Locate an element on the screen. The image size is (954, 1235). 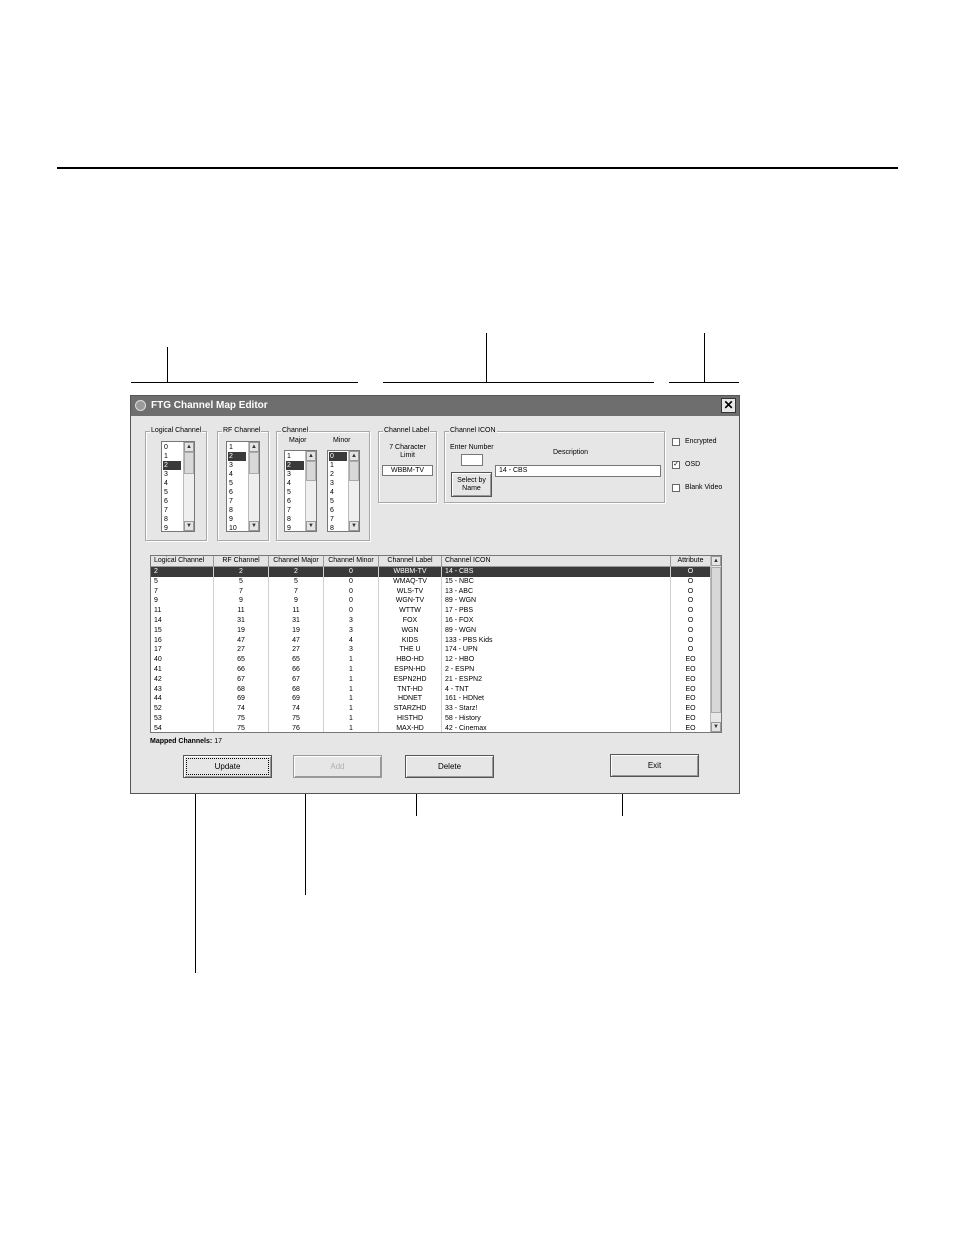
exit-button: Exit is located at coordinates (654, 765).